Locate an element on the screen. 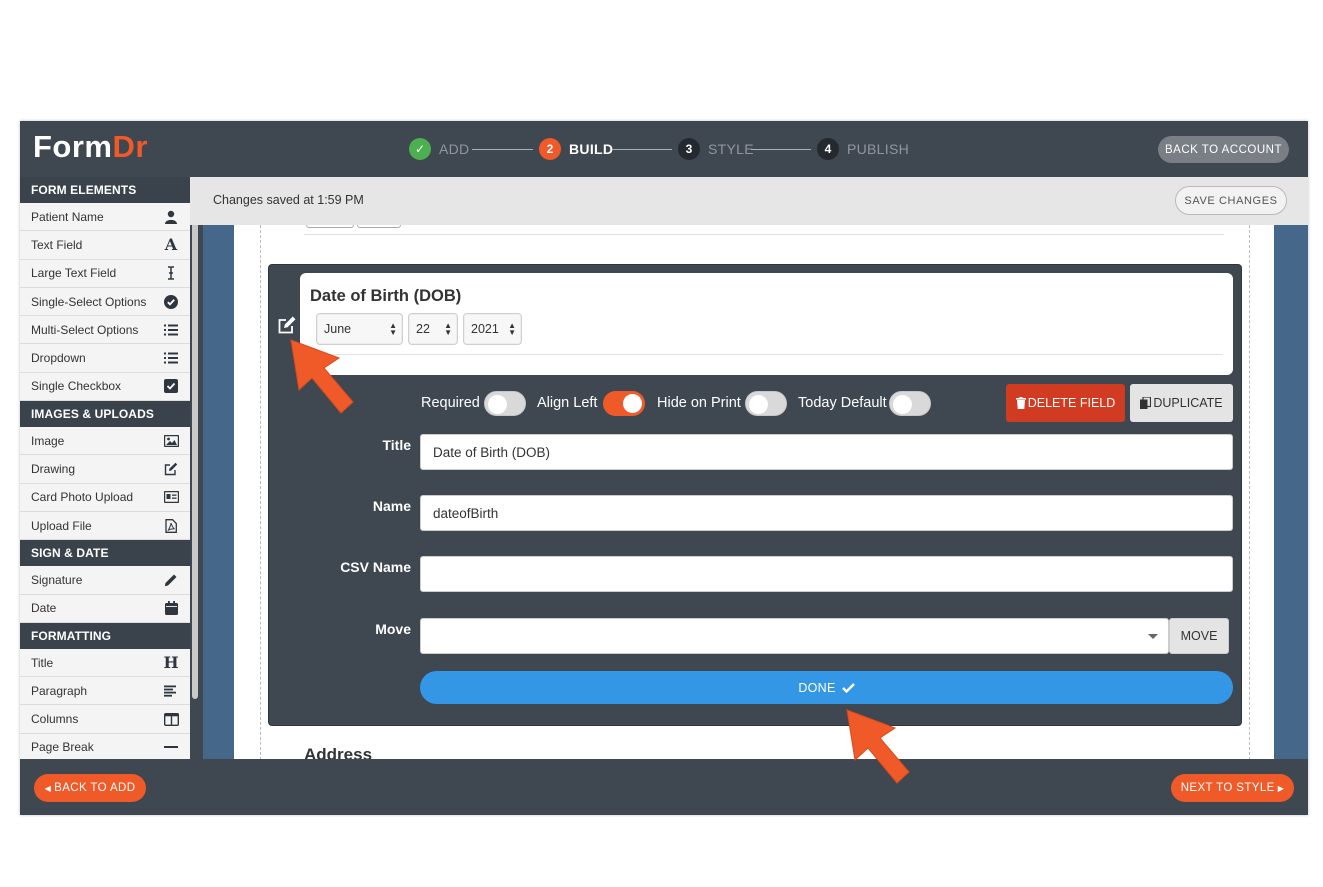  caret-right-icon: ▶ is located at coordinates (1281, 788).